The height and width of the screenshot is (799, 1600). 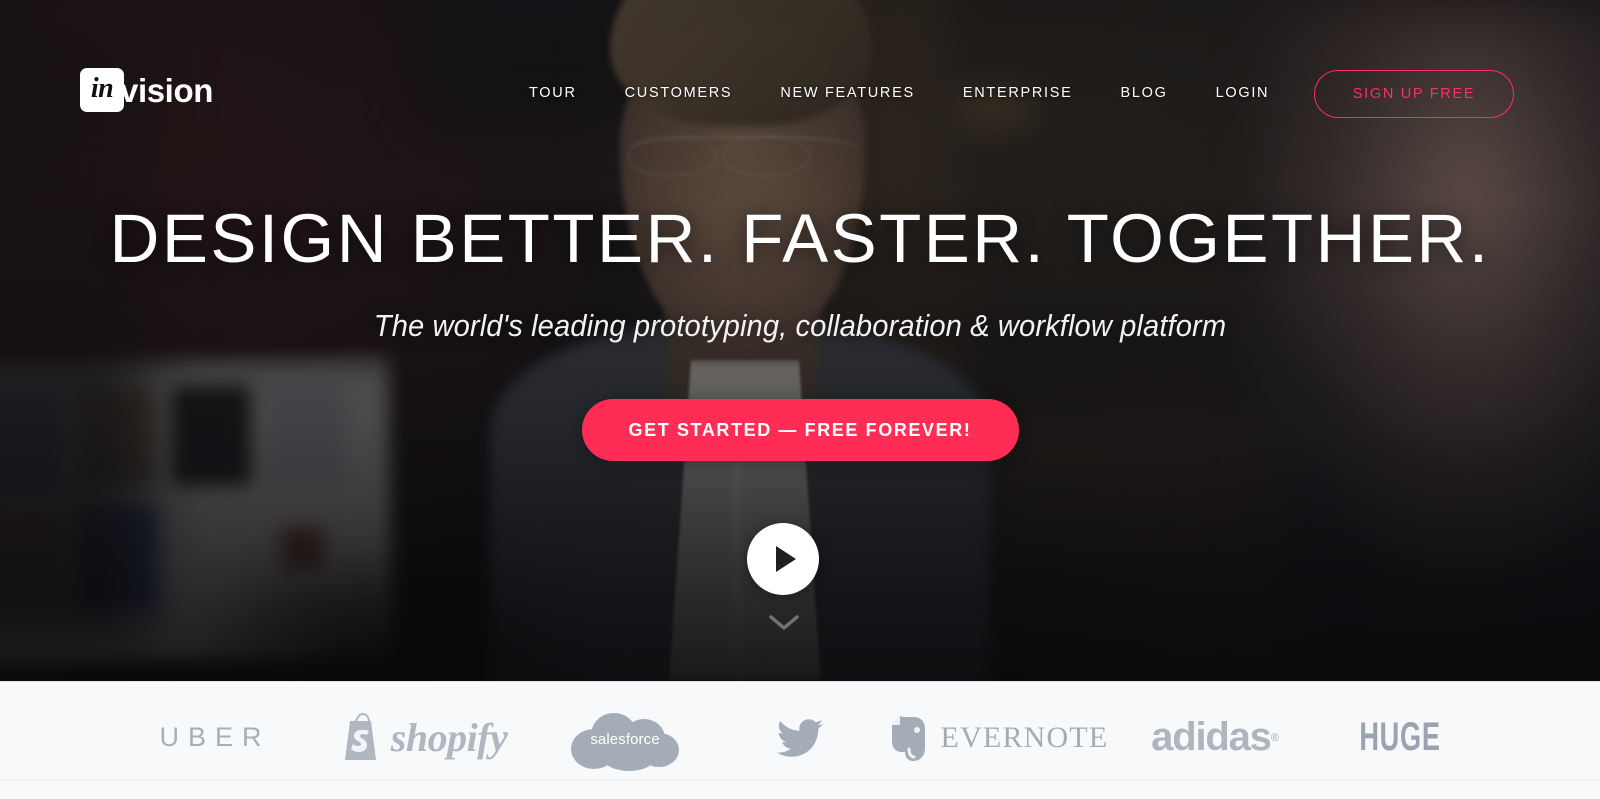 I want to click on twitter-logo, so click(x=800, y=738).